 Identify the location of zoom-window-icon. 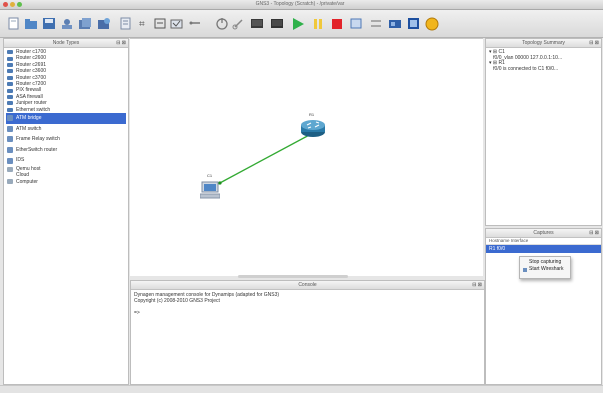
(19, 4).